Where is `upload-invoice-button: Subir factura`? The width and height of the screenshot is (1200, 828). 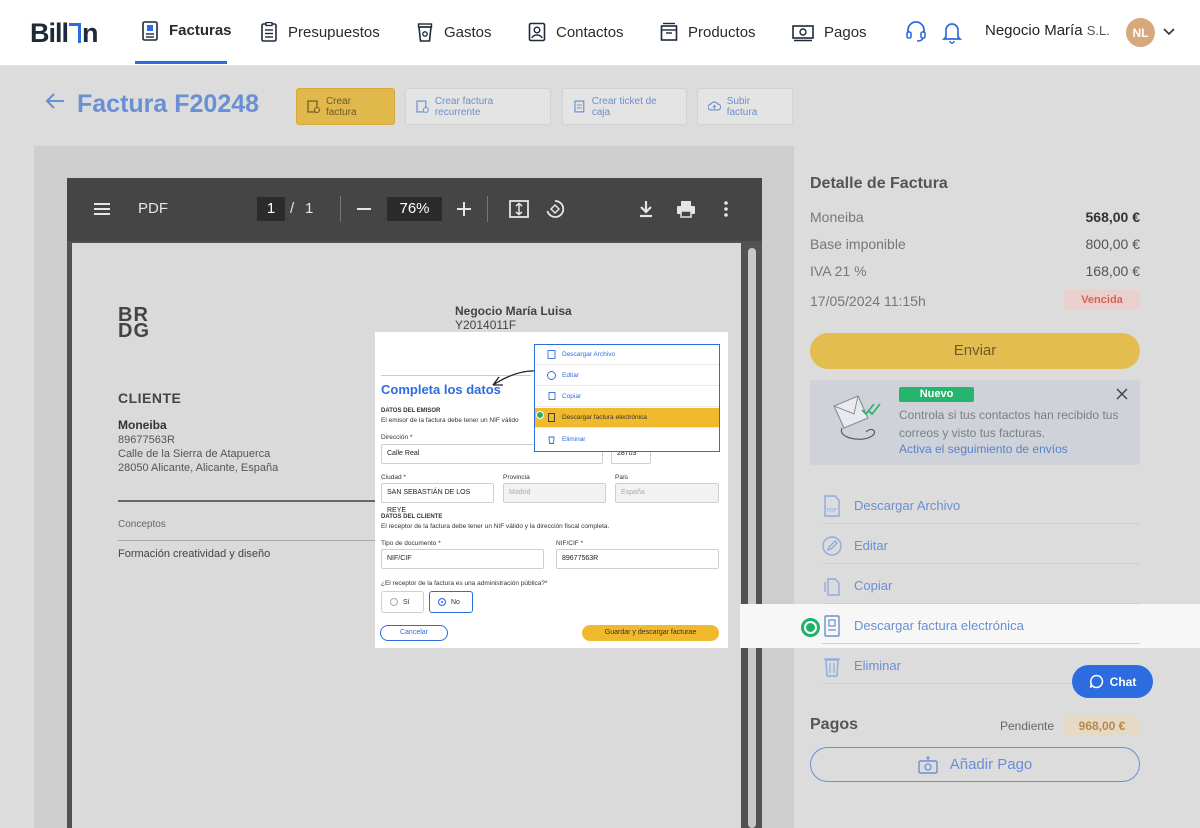
upload-invoice-button: Subir factura is located at coordinates (745, 106).